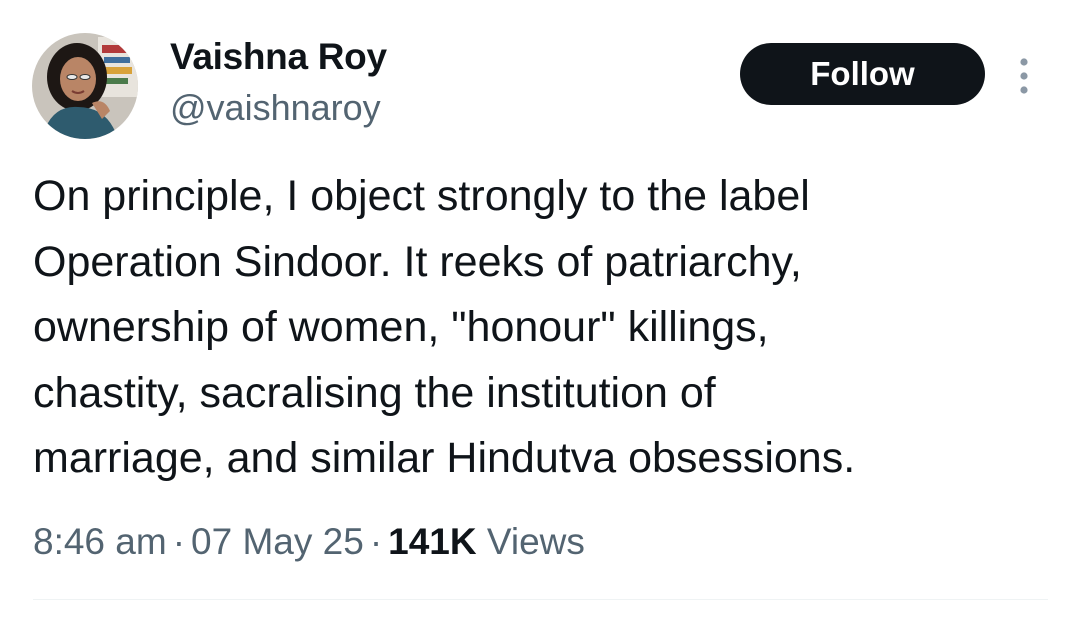 This screenshot has height=617, width=1080. What do you see at coordinates (277, 541) in the screenshot?
I see `tweet-date: 07 May 25` at bounding box center [277, 541].